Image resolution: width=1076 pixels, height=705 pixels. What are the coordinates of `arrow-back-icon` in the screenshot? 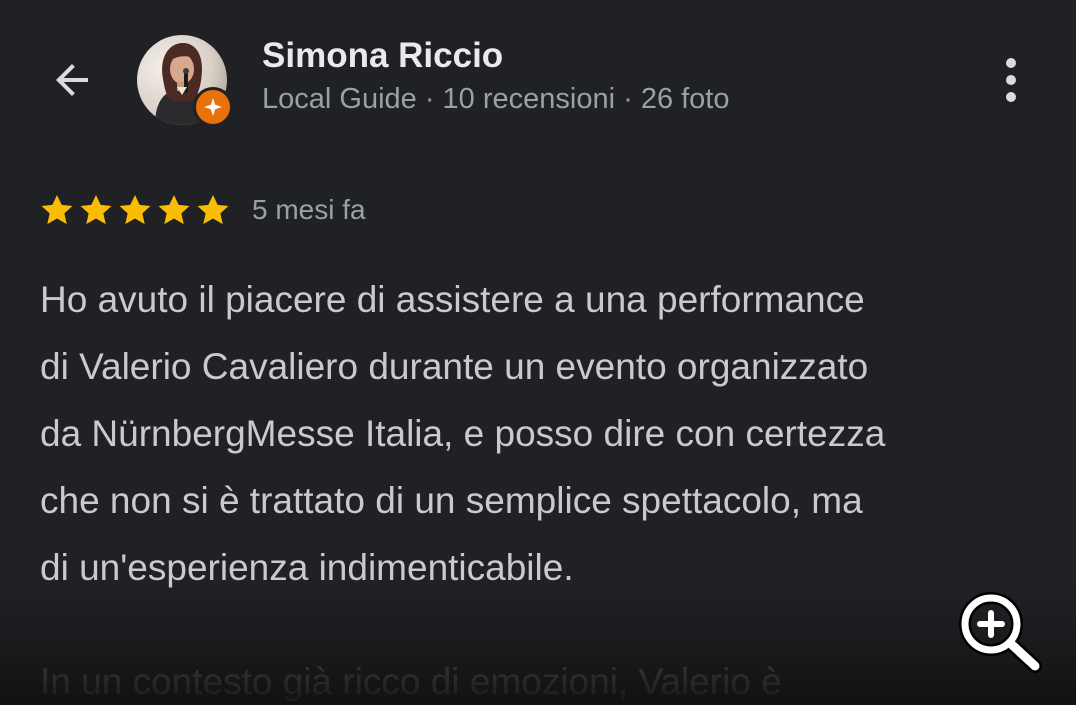 It's located at (72, 80).